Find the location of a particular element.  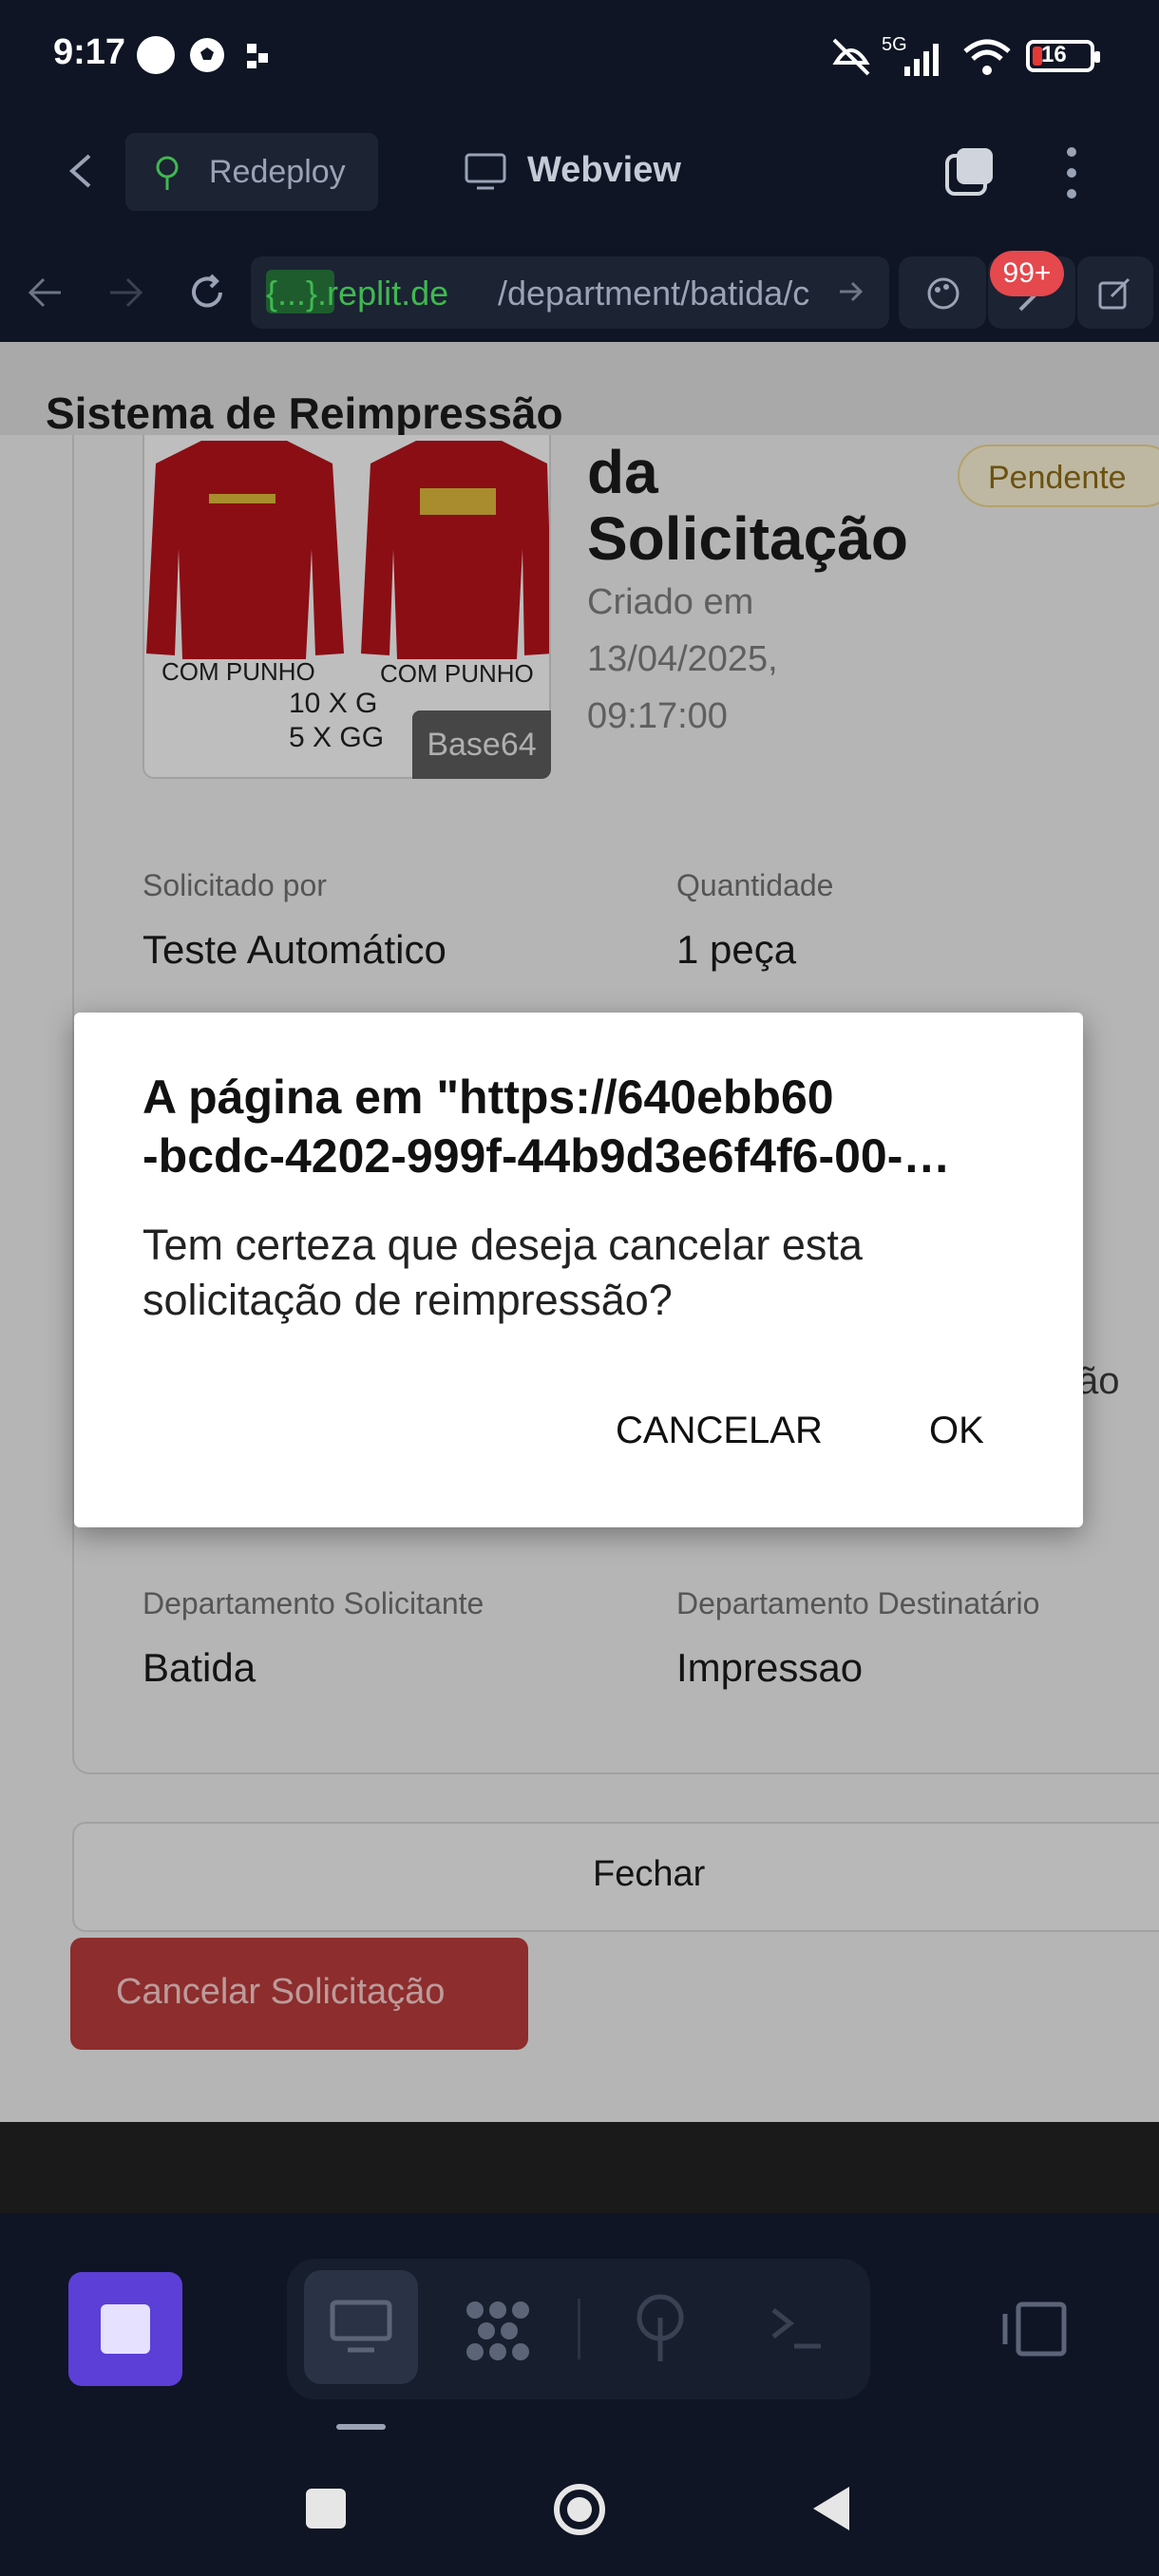

notification-dots-icon is located at coordinates (257, 56).